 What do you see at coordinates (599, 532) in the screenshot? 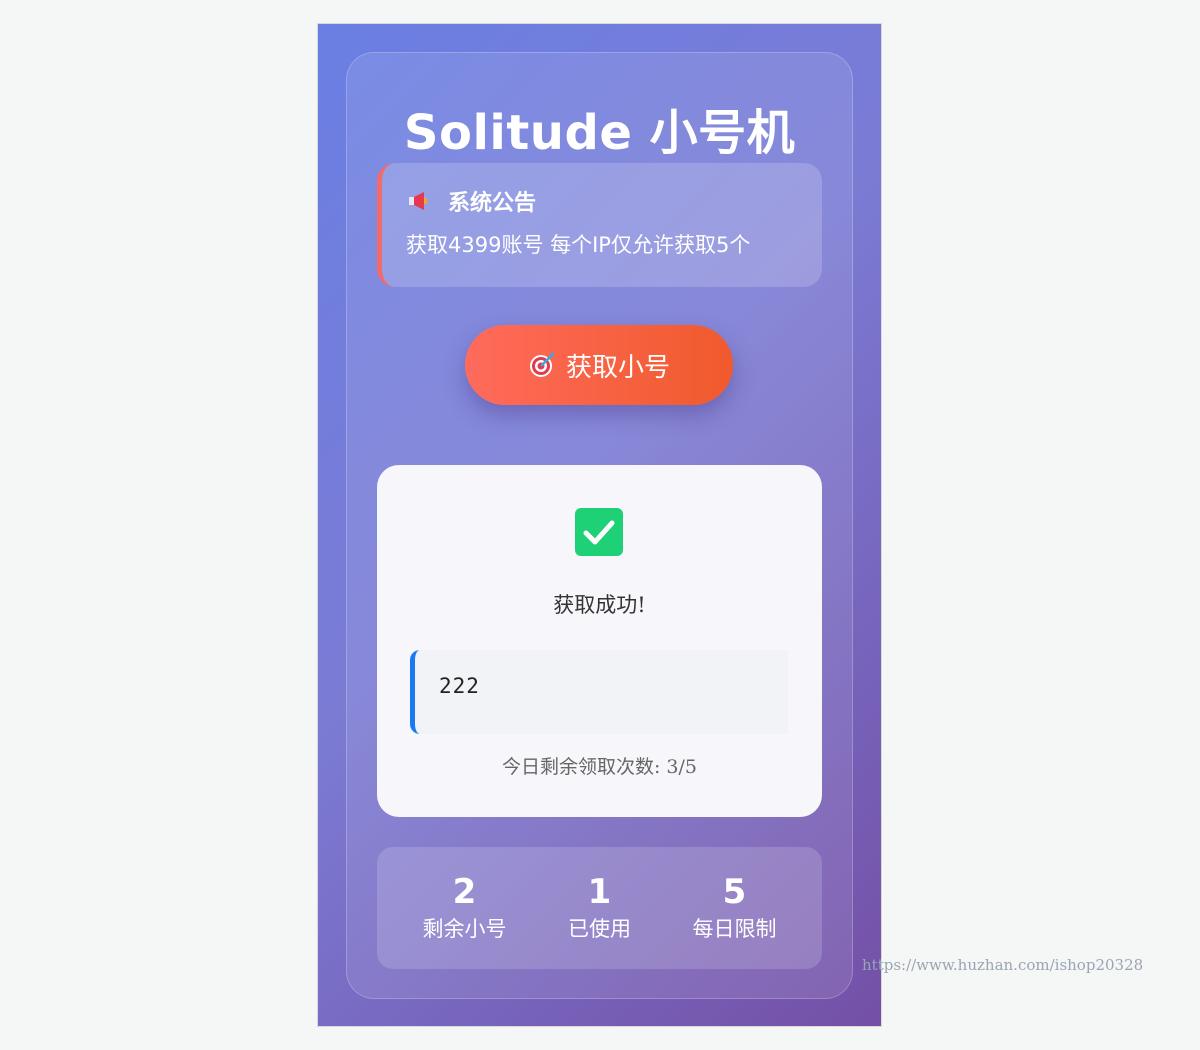
I see `check-icon` at bounding box center [599, 532].